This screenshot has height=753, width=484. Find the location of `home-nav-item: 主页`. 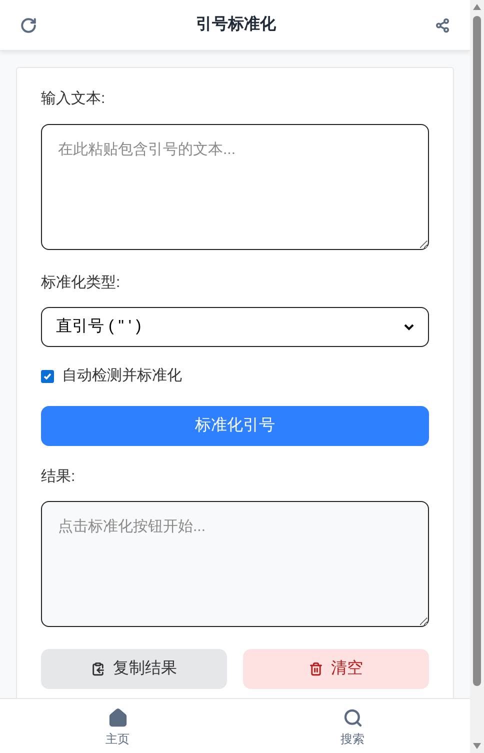

home-nav-item: 主页 is located at coordinates (117, 726).